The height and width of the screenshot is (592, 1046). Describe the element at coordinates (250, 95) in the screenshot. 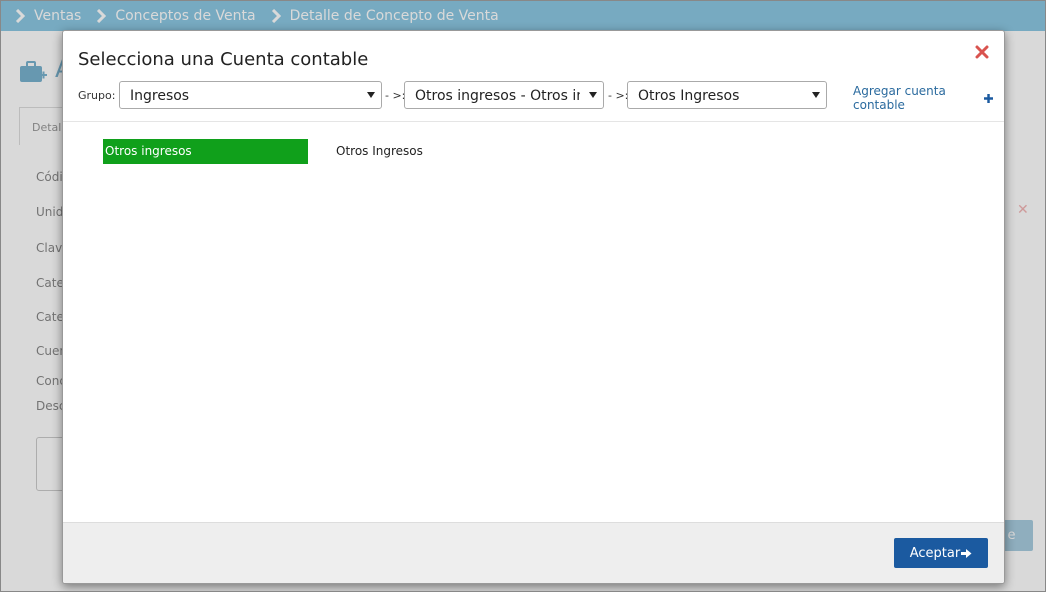

I see `group-select: Ingresos` at that location.